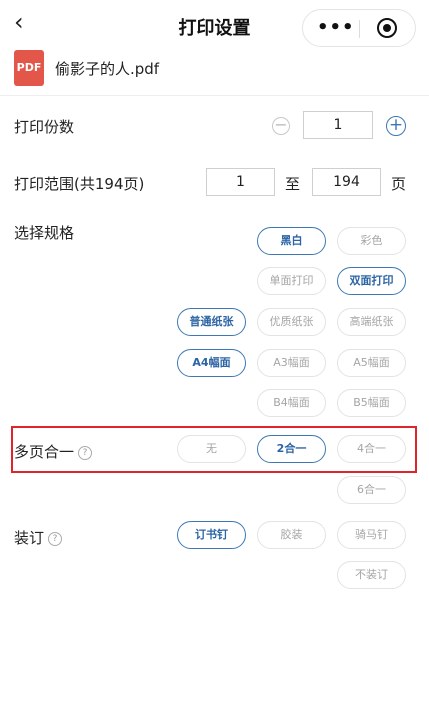  Describe the element at coordinates (396, 126) in the screenshot. I see `increase-copies-icon: +` at that location.